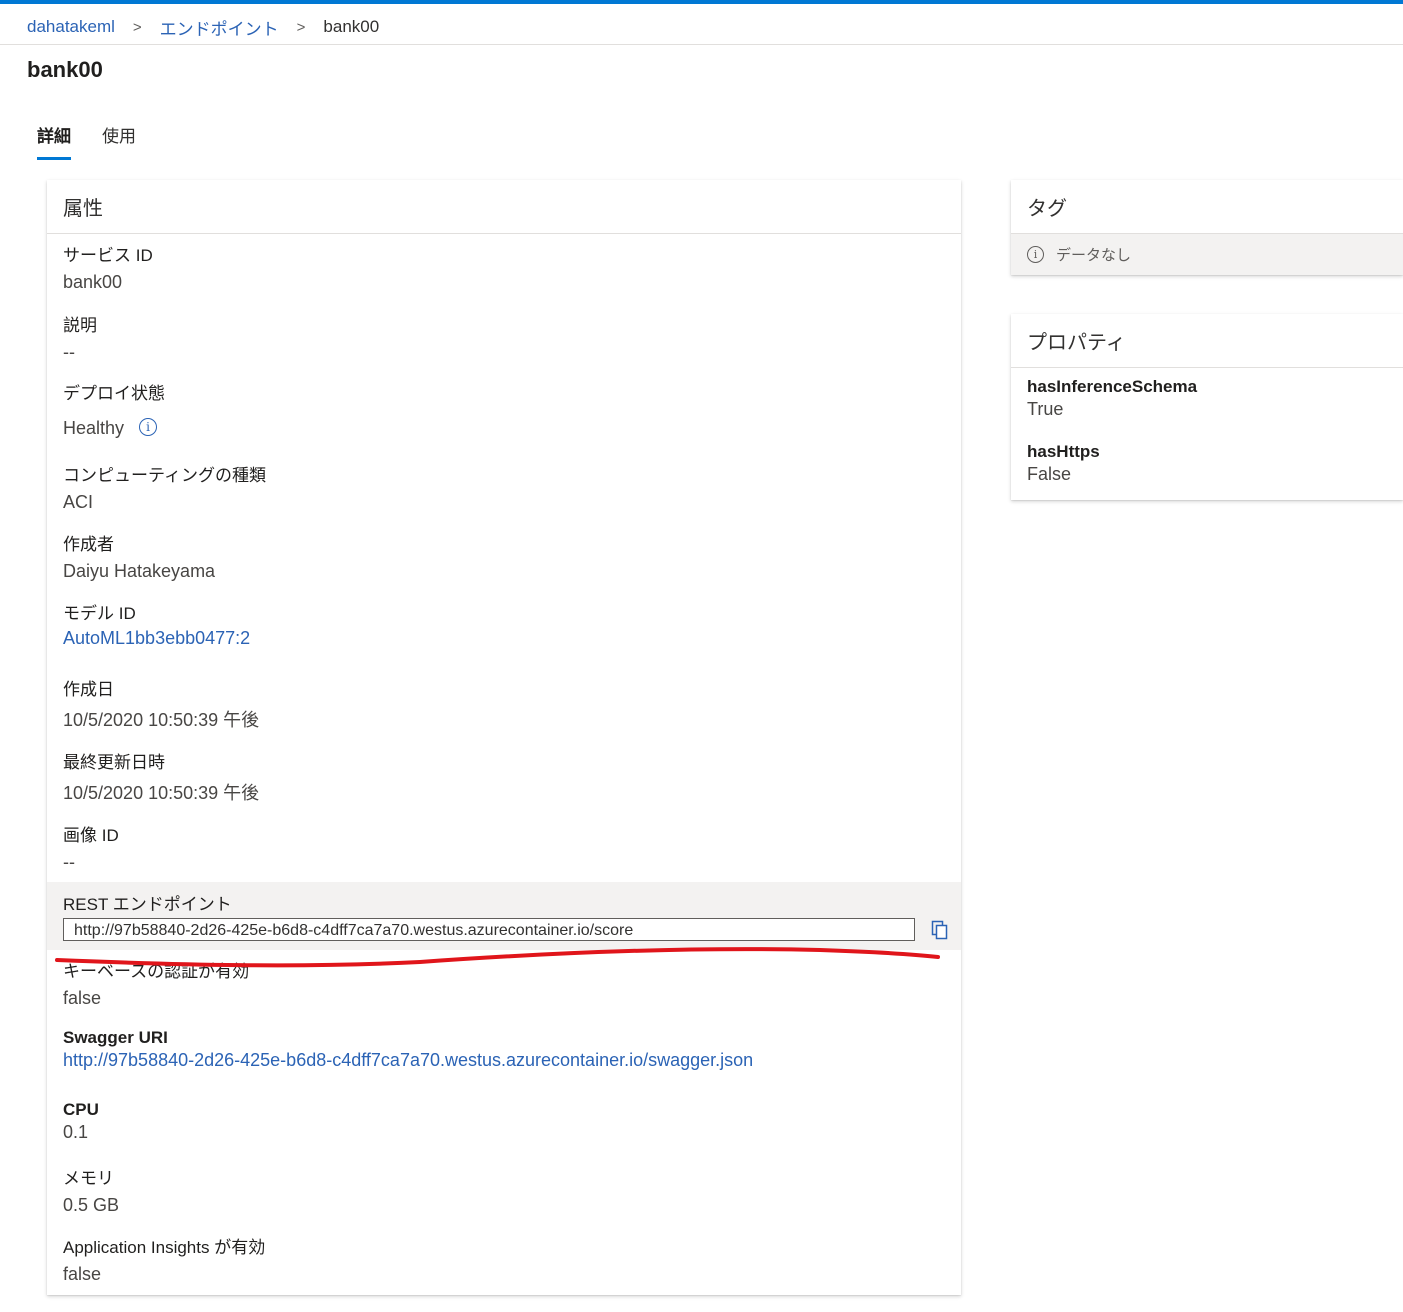 The width and height of the screenshot is (1403, 1312). Describe the element at coordinates (114, 409) in the screenshot. I see `deploy-state-field: デプロイ状態 Healthy i` at that location.